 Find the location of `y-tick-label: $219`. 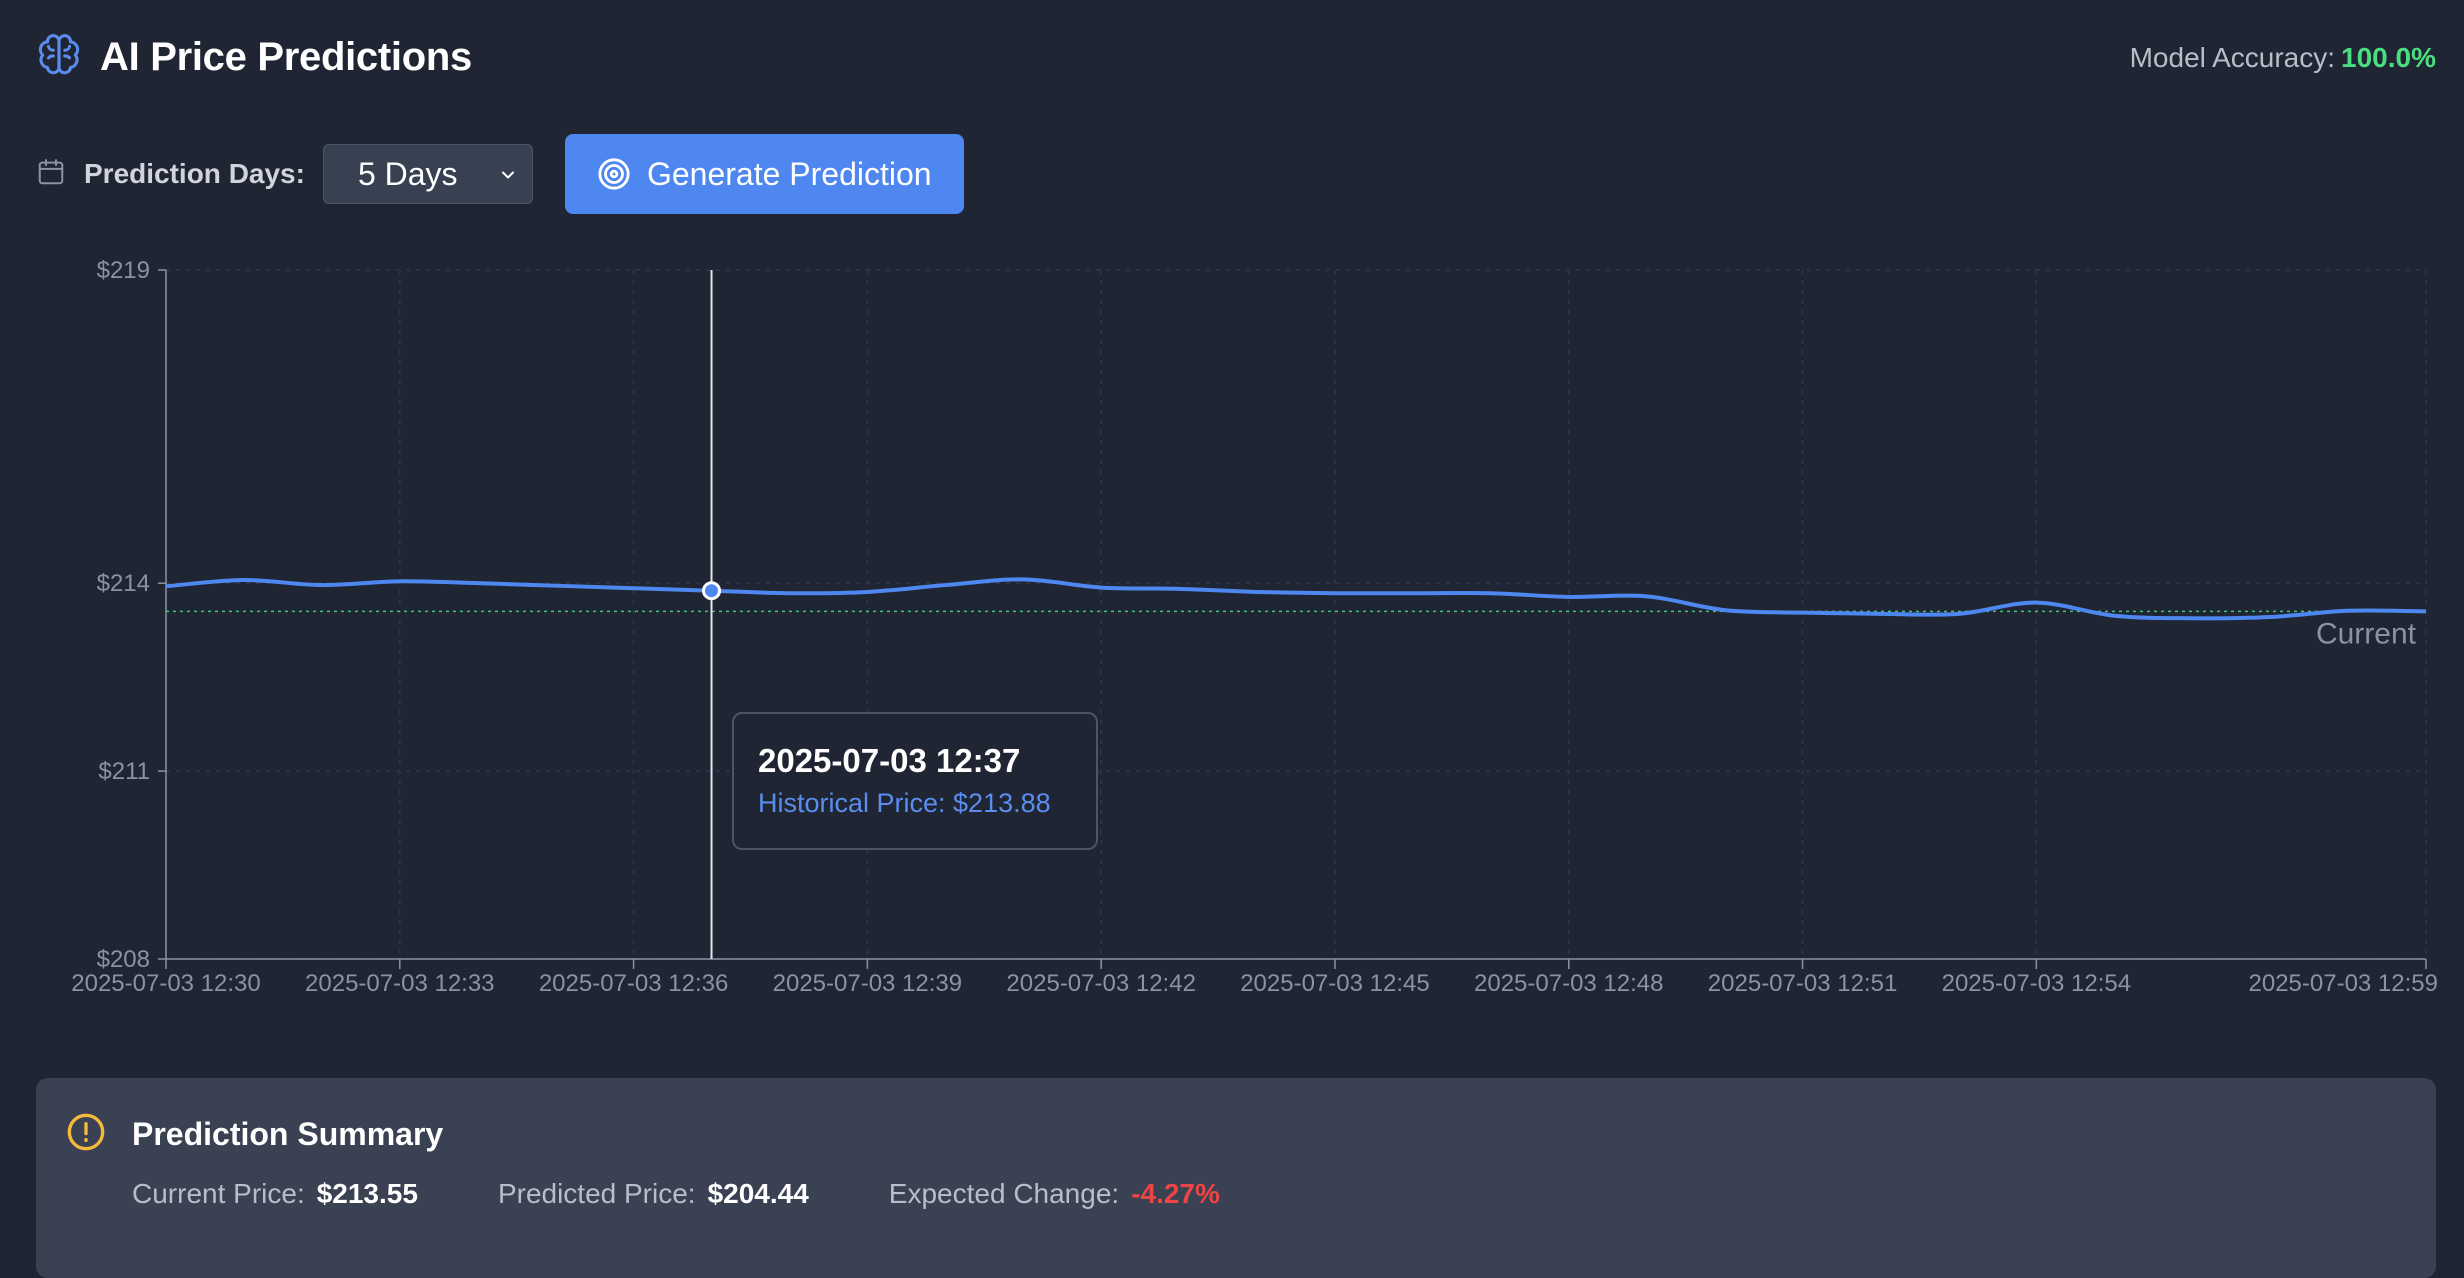

y-tick-label: $219 is located at coordinates (123, 270).